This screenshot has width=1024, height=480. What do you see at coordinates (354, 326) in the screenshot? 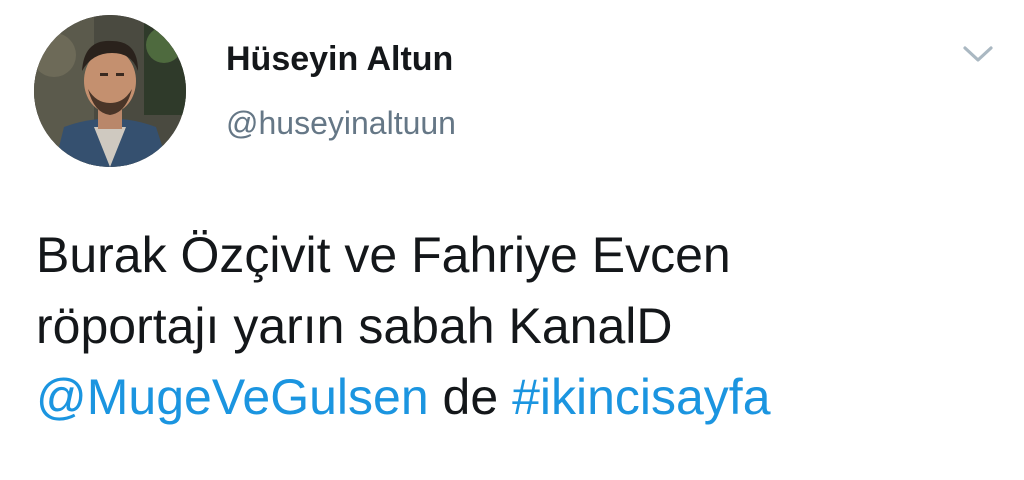
I see `tweet-text-line: röportajı yarın sabah KanalD` at bounding box center [354, 326].